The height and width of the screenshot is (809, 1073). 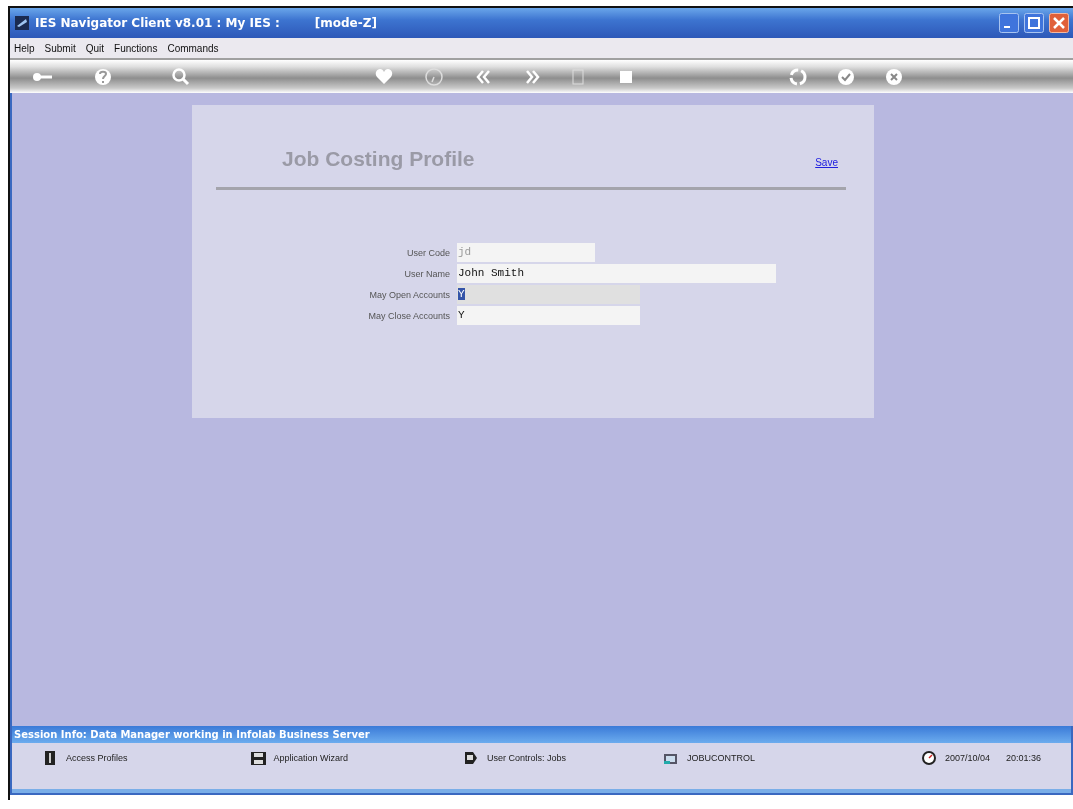 What do you see at coordinates (826, 162) in the screenshot?
I see `save-link: Save` at bounding box center [826, 162].